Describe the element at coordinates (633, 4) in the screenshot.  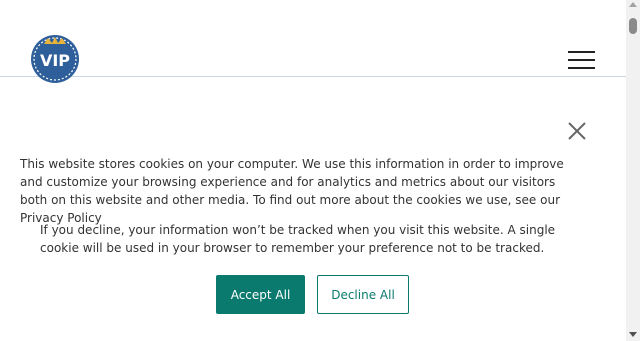
I see `scroll-up-arrow-icon` at that location.